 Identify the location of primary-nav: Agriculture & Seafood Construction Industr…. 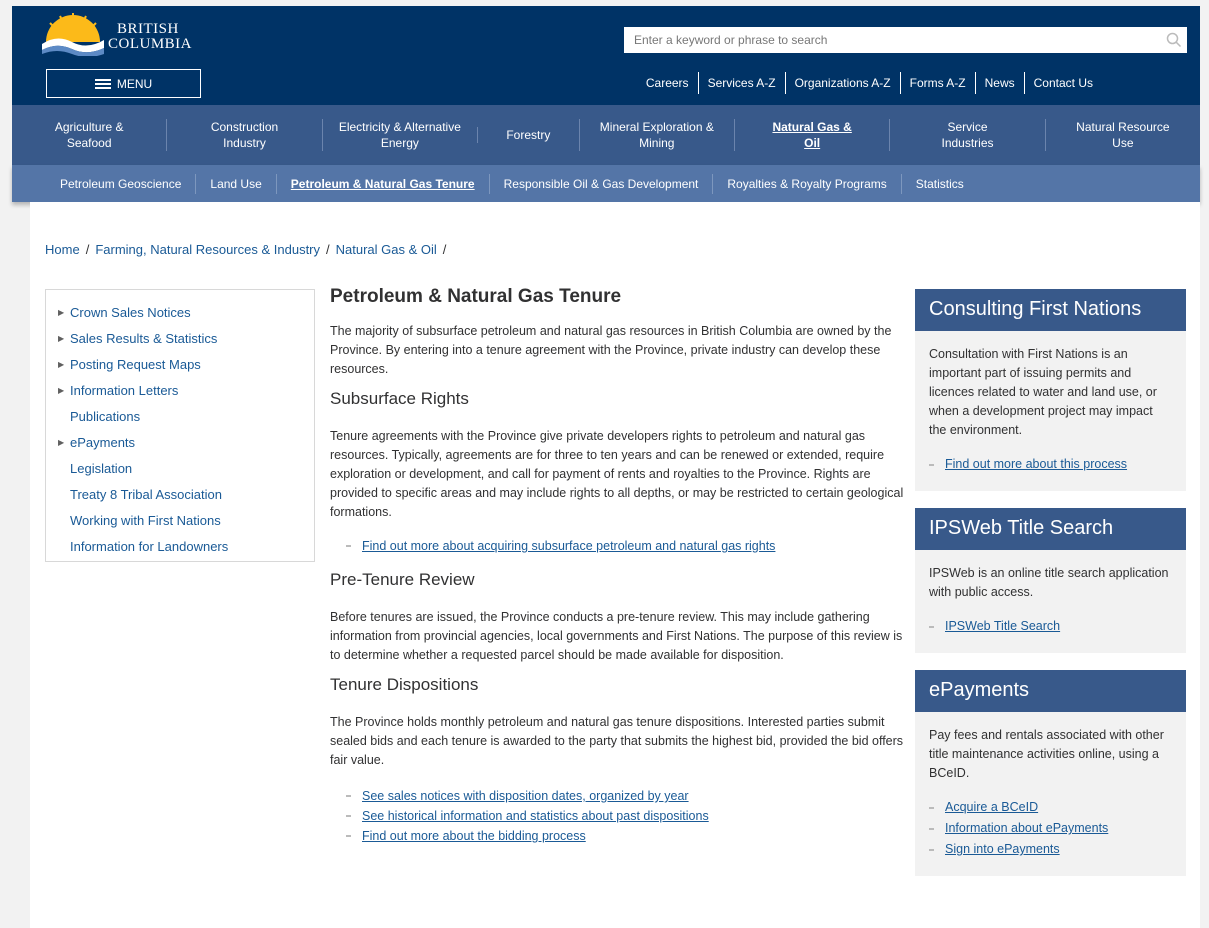
(606, 135).